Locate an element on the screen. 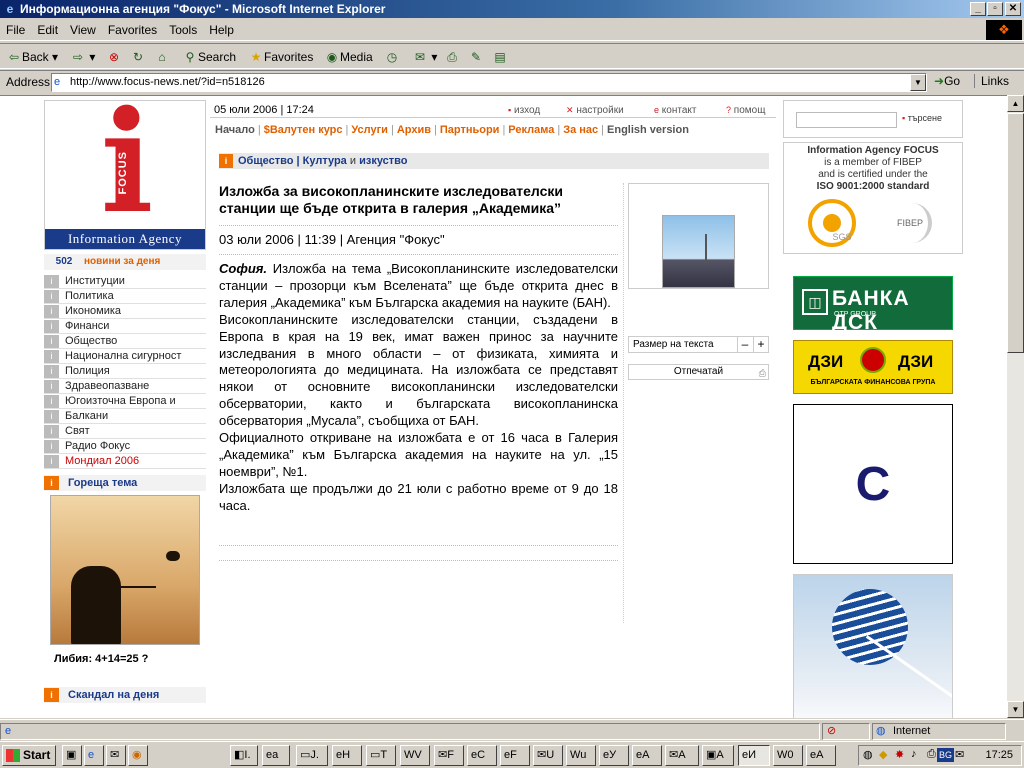 This screenshot has height=768, width=1024. site-search-button: ▪ търсене is located at coordinates (922, 118).